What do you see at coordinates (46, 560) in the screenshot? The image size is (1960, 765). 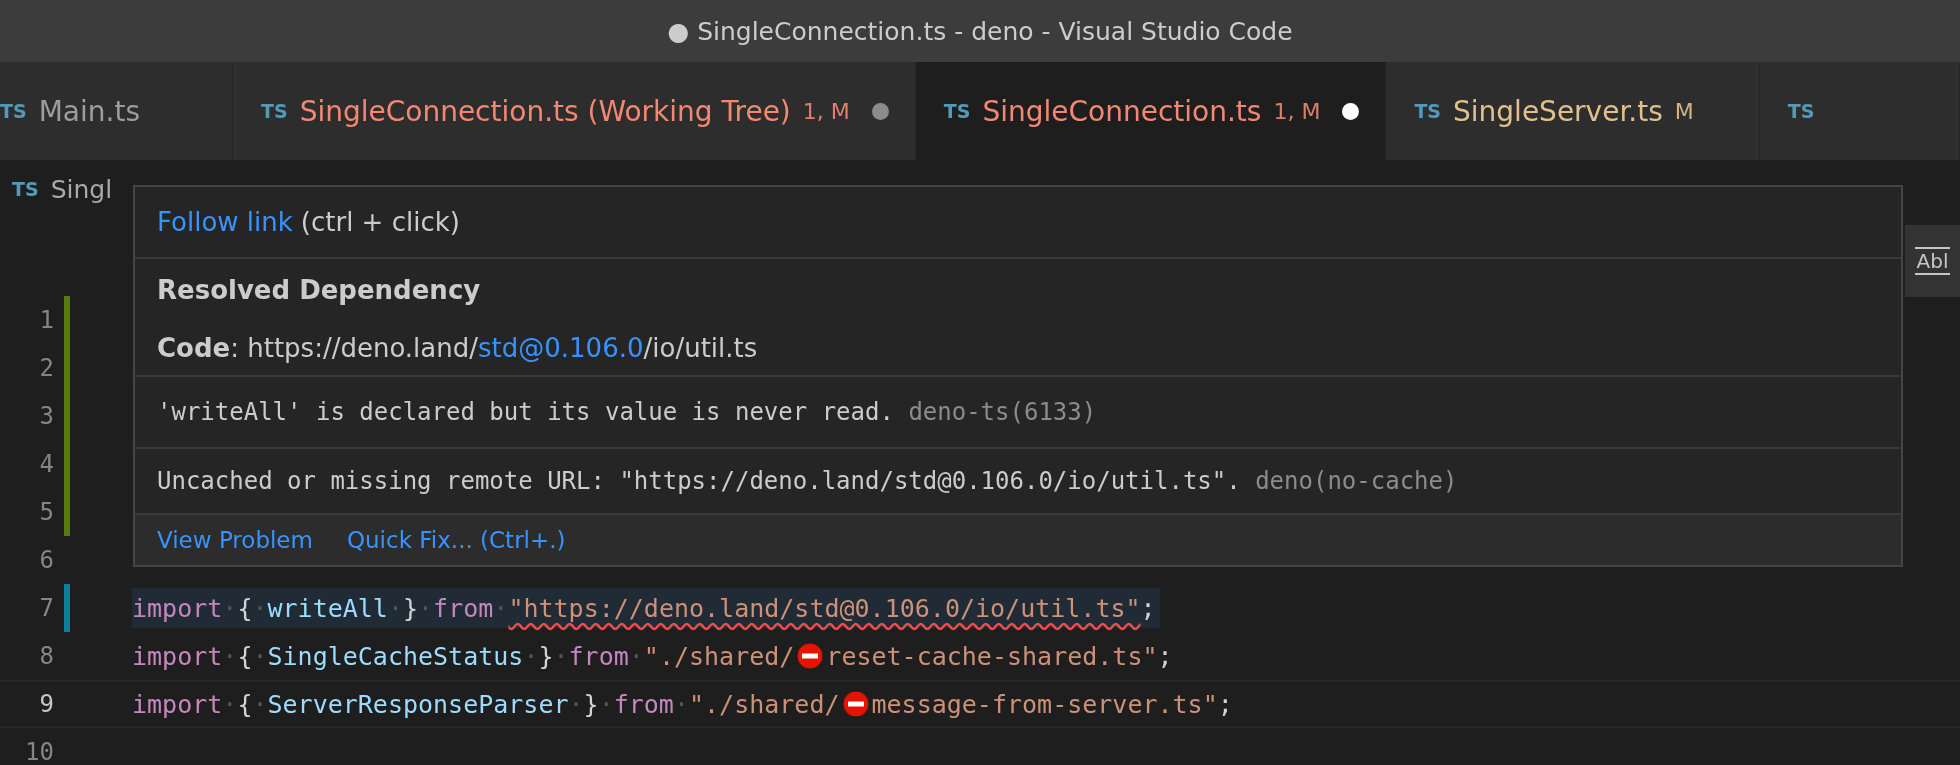 I see `line-number: 6` at bounding box center [46, 560].